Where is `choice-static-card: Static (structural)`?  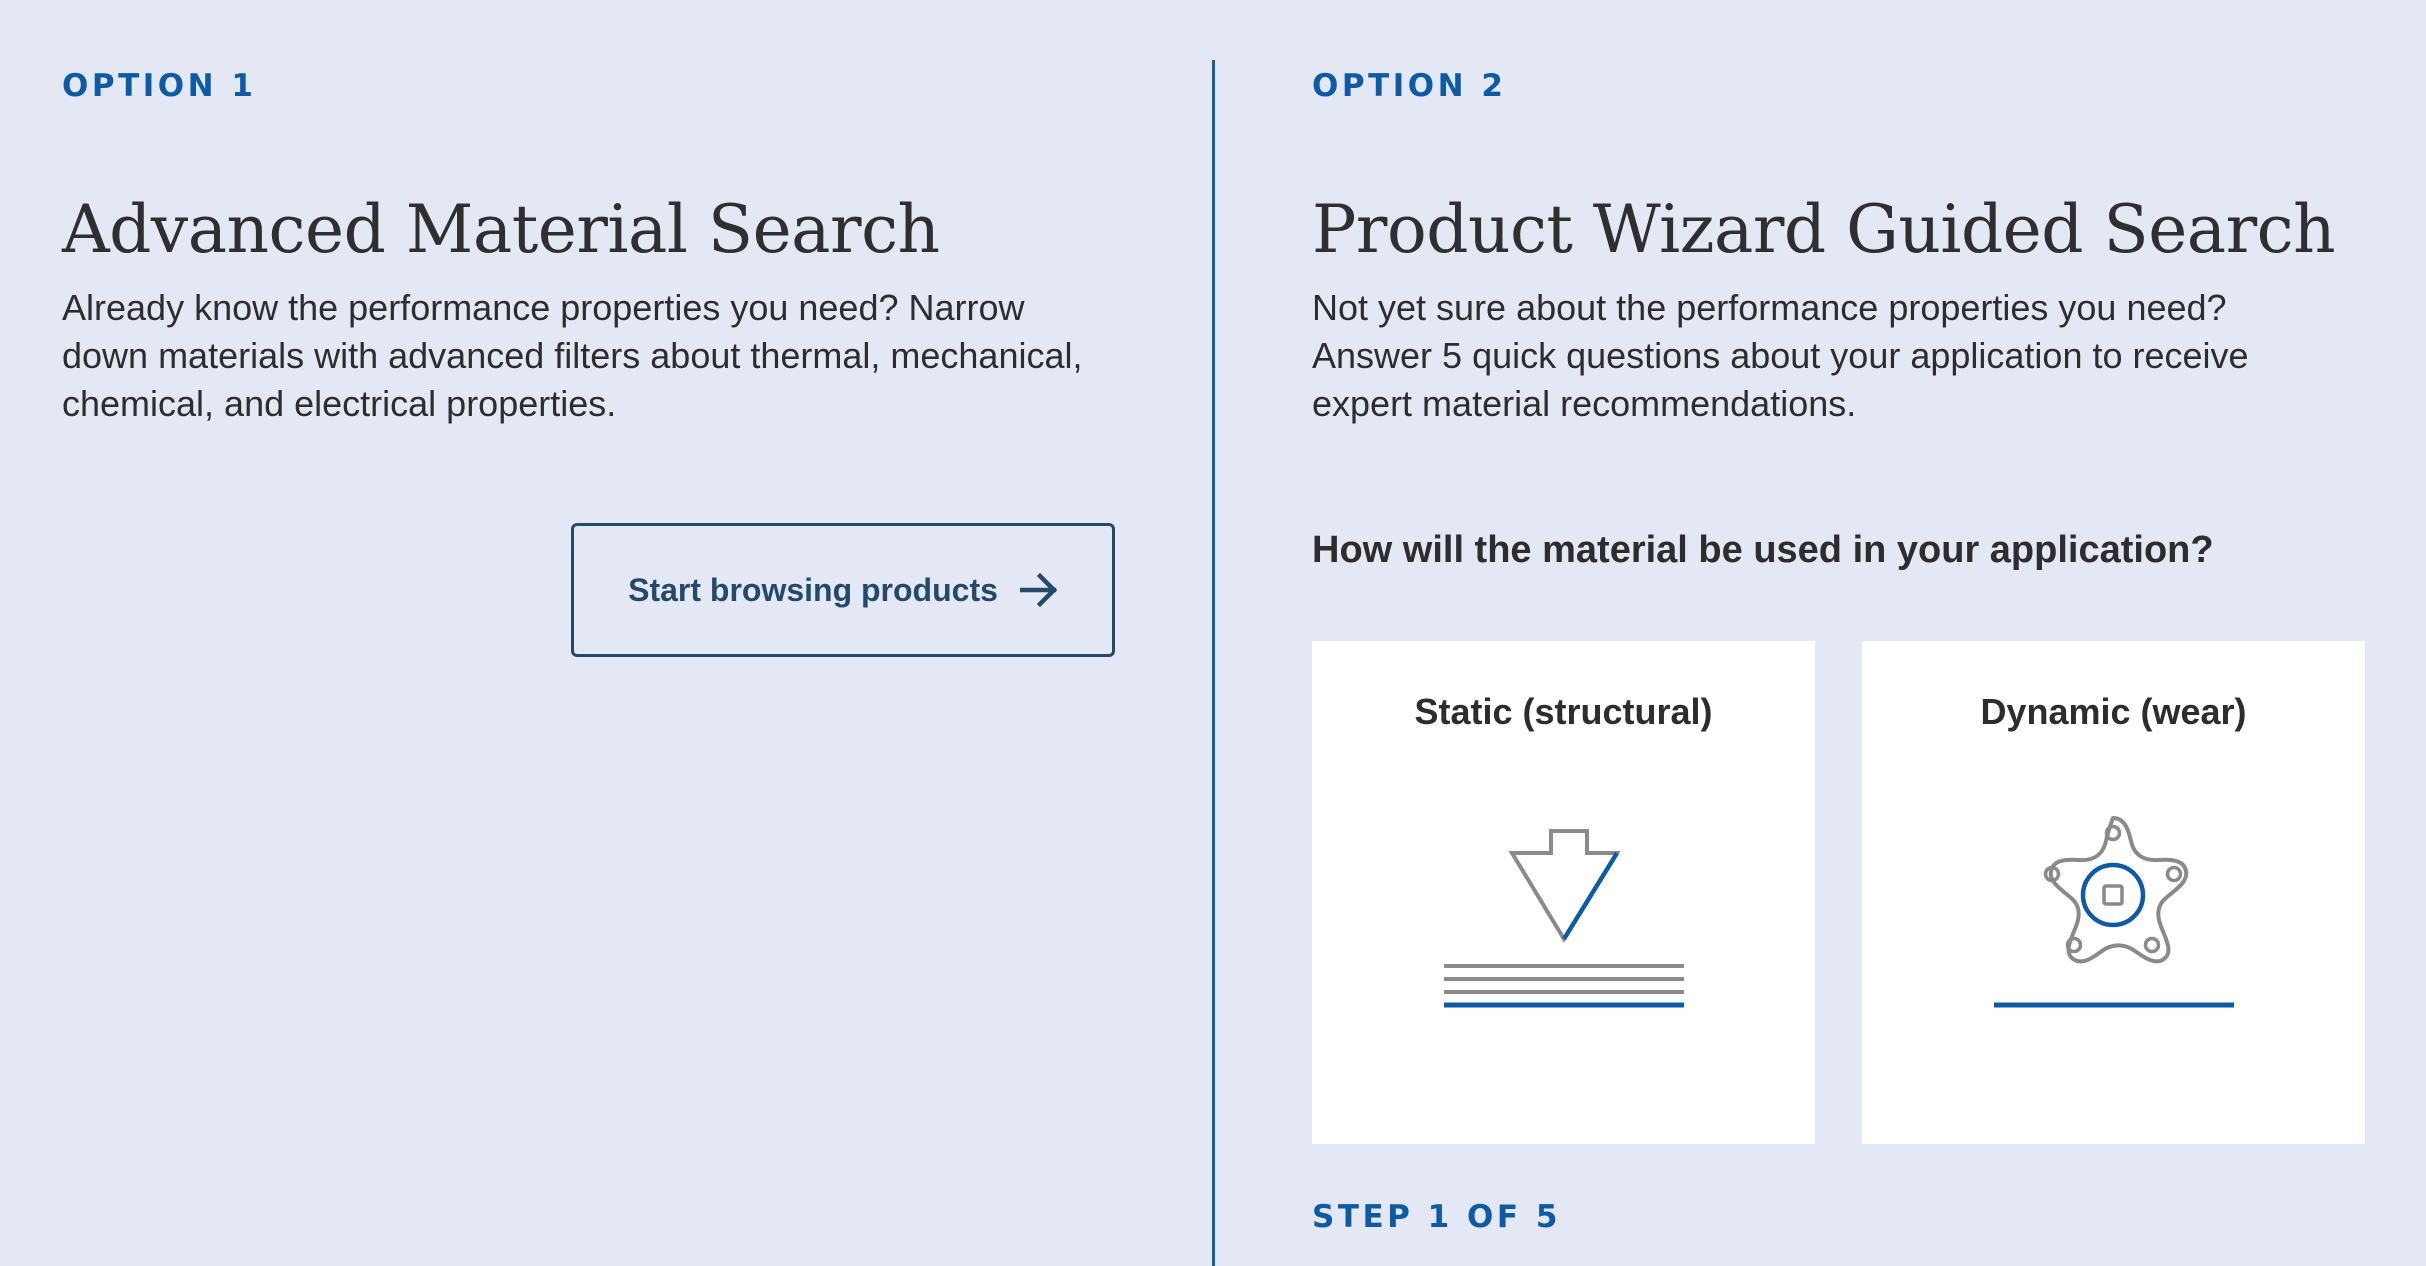 choice-static-card: Static (structural) is located at coordinates (1563, 892).